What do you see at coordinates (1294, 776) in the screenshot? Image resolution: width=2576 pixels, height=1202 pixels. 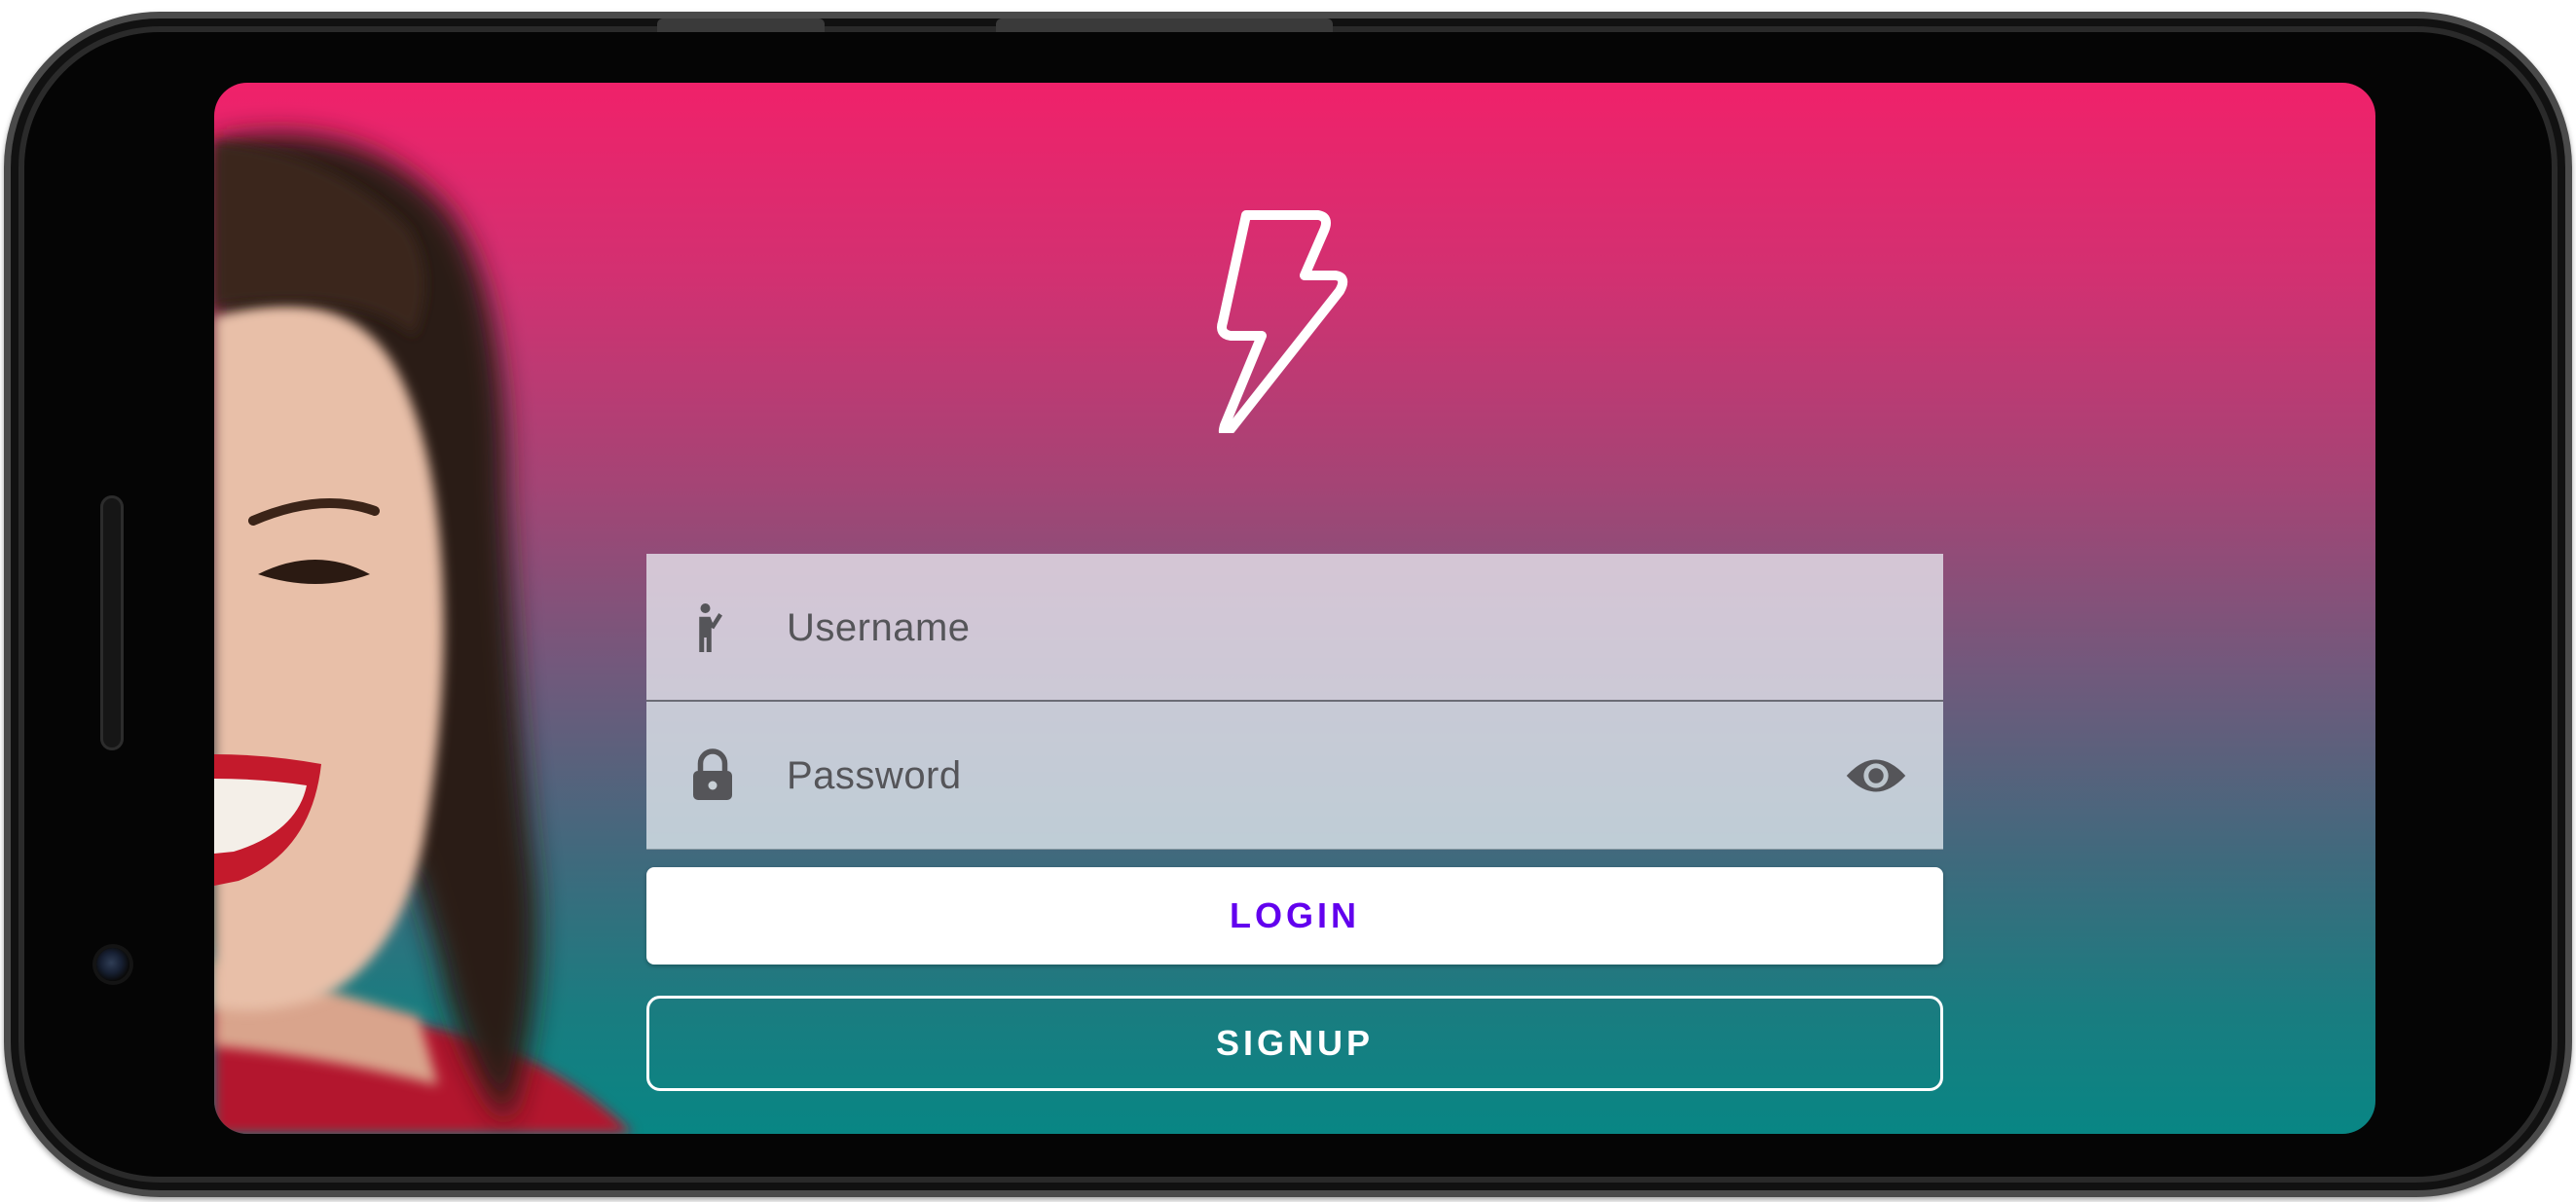 I see `password-field: Password` at bounding box center [1294, 776].